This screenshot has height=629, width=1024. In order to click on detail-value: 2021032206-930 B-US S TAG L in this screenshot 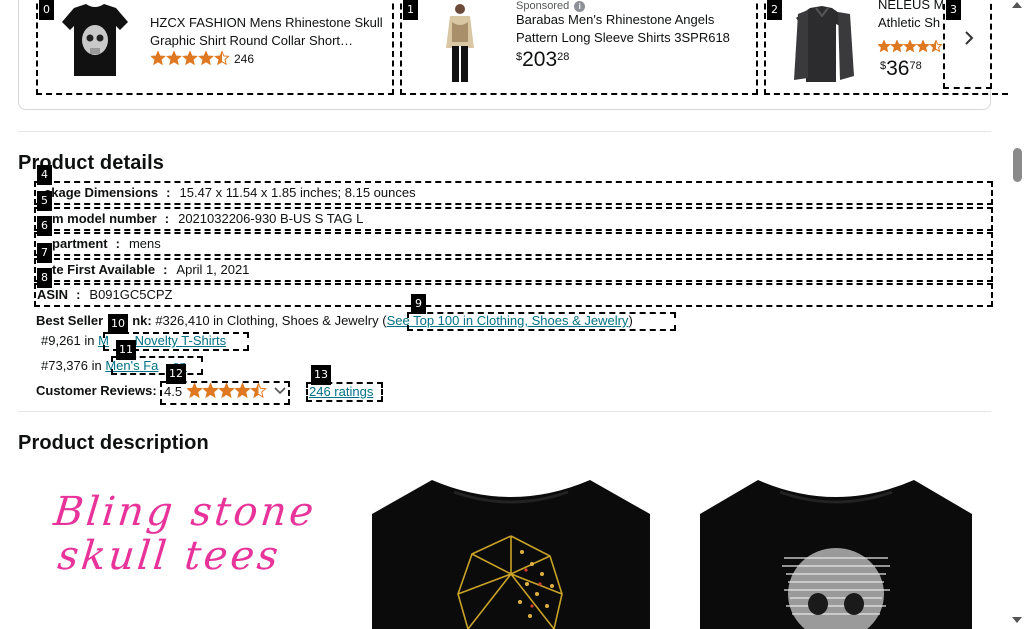, I will do `click(271, 218)`.